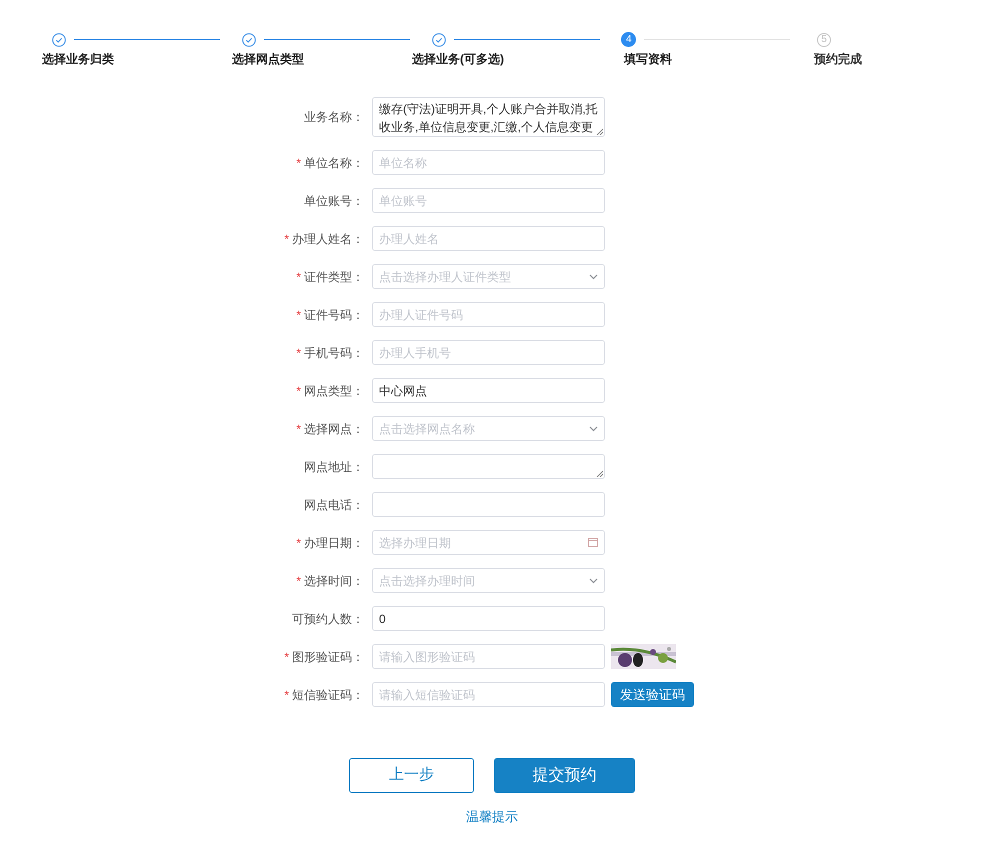 The image size is (981, 845). What do you see at coordinates (488, 352) in the screenshot?
I see `input-field: 办理人手机号` at bounding box center [488, 352].